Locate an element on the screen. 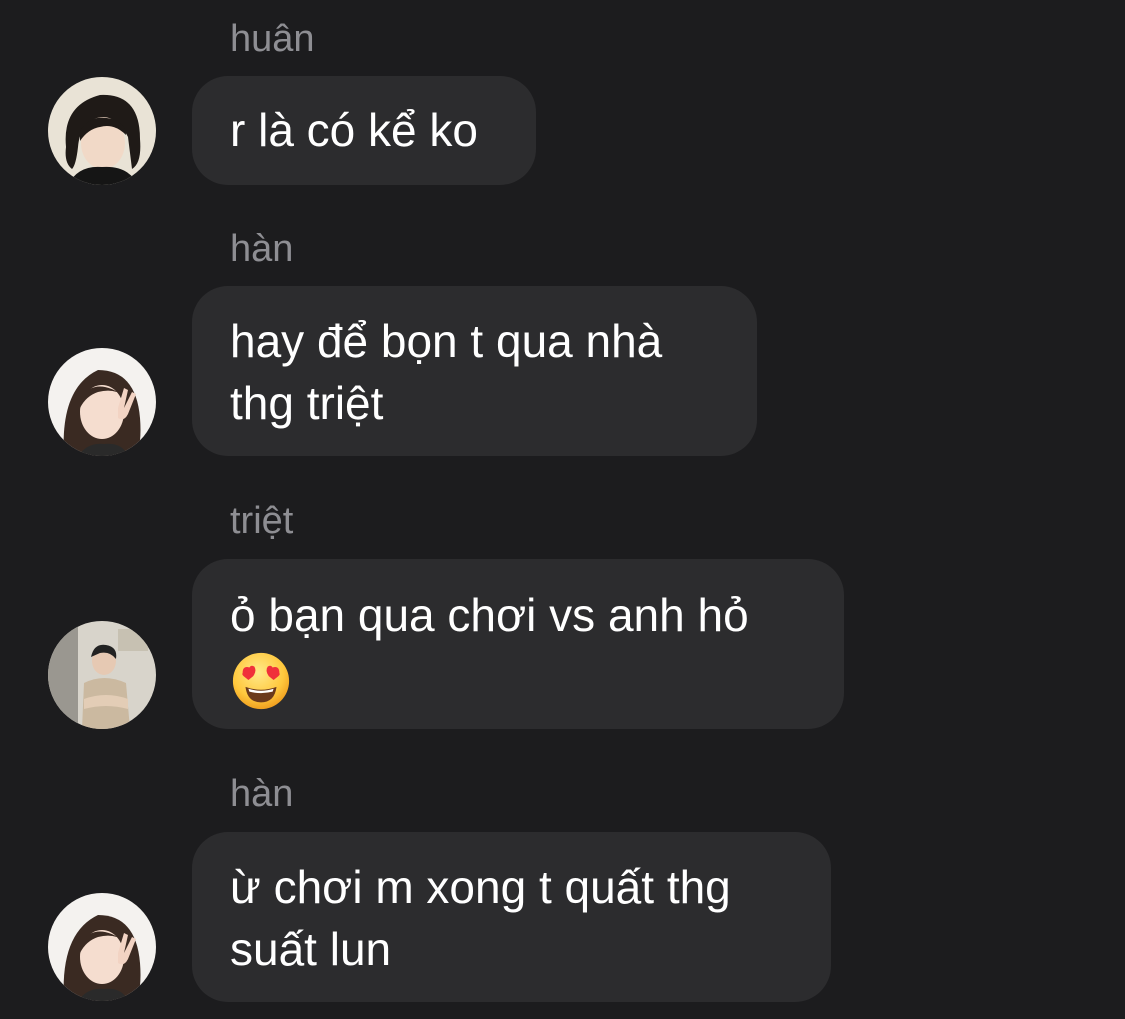 The height and width of the screenshot is (1019, 1125). message-text-line: ỏ bạn qua chơi vs anh hỏ is located at coordinates (489, 615).